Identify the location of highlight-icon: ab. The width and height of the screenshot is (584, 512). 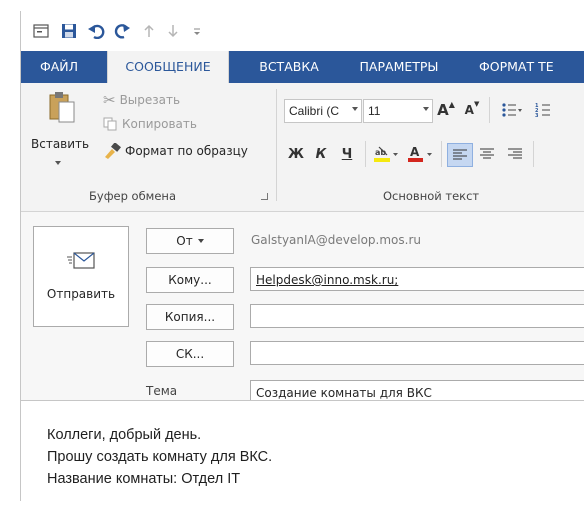
(386, 154).